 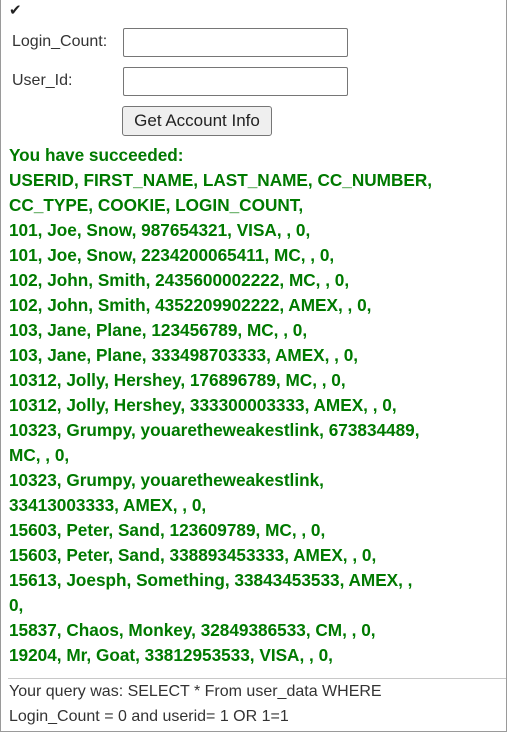 I want to click on get-account-info-button: Get Account Info, so click(x=197, y=121).